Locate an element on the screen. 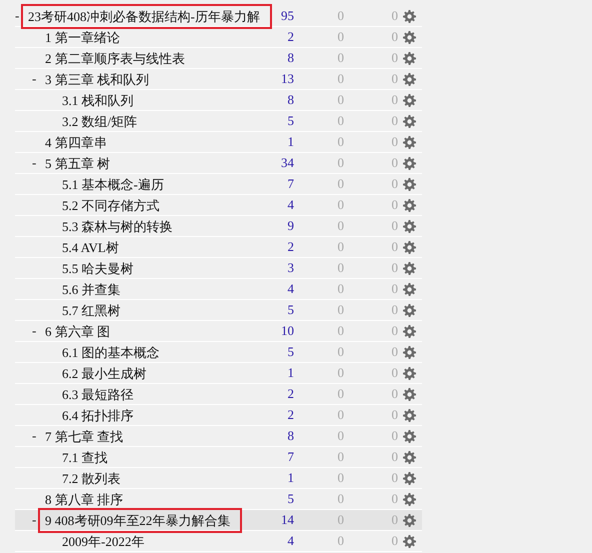 Image resolution: width=592 pixels, height=553 pixels. tree-row: 5.7 红黑树 5 0 0 is located at coordinates (218, 310).